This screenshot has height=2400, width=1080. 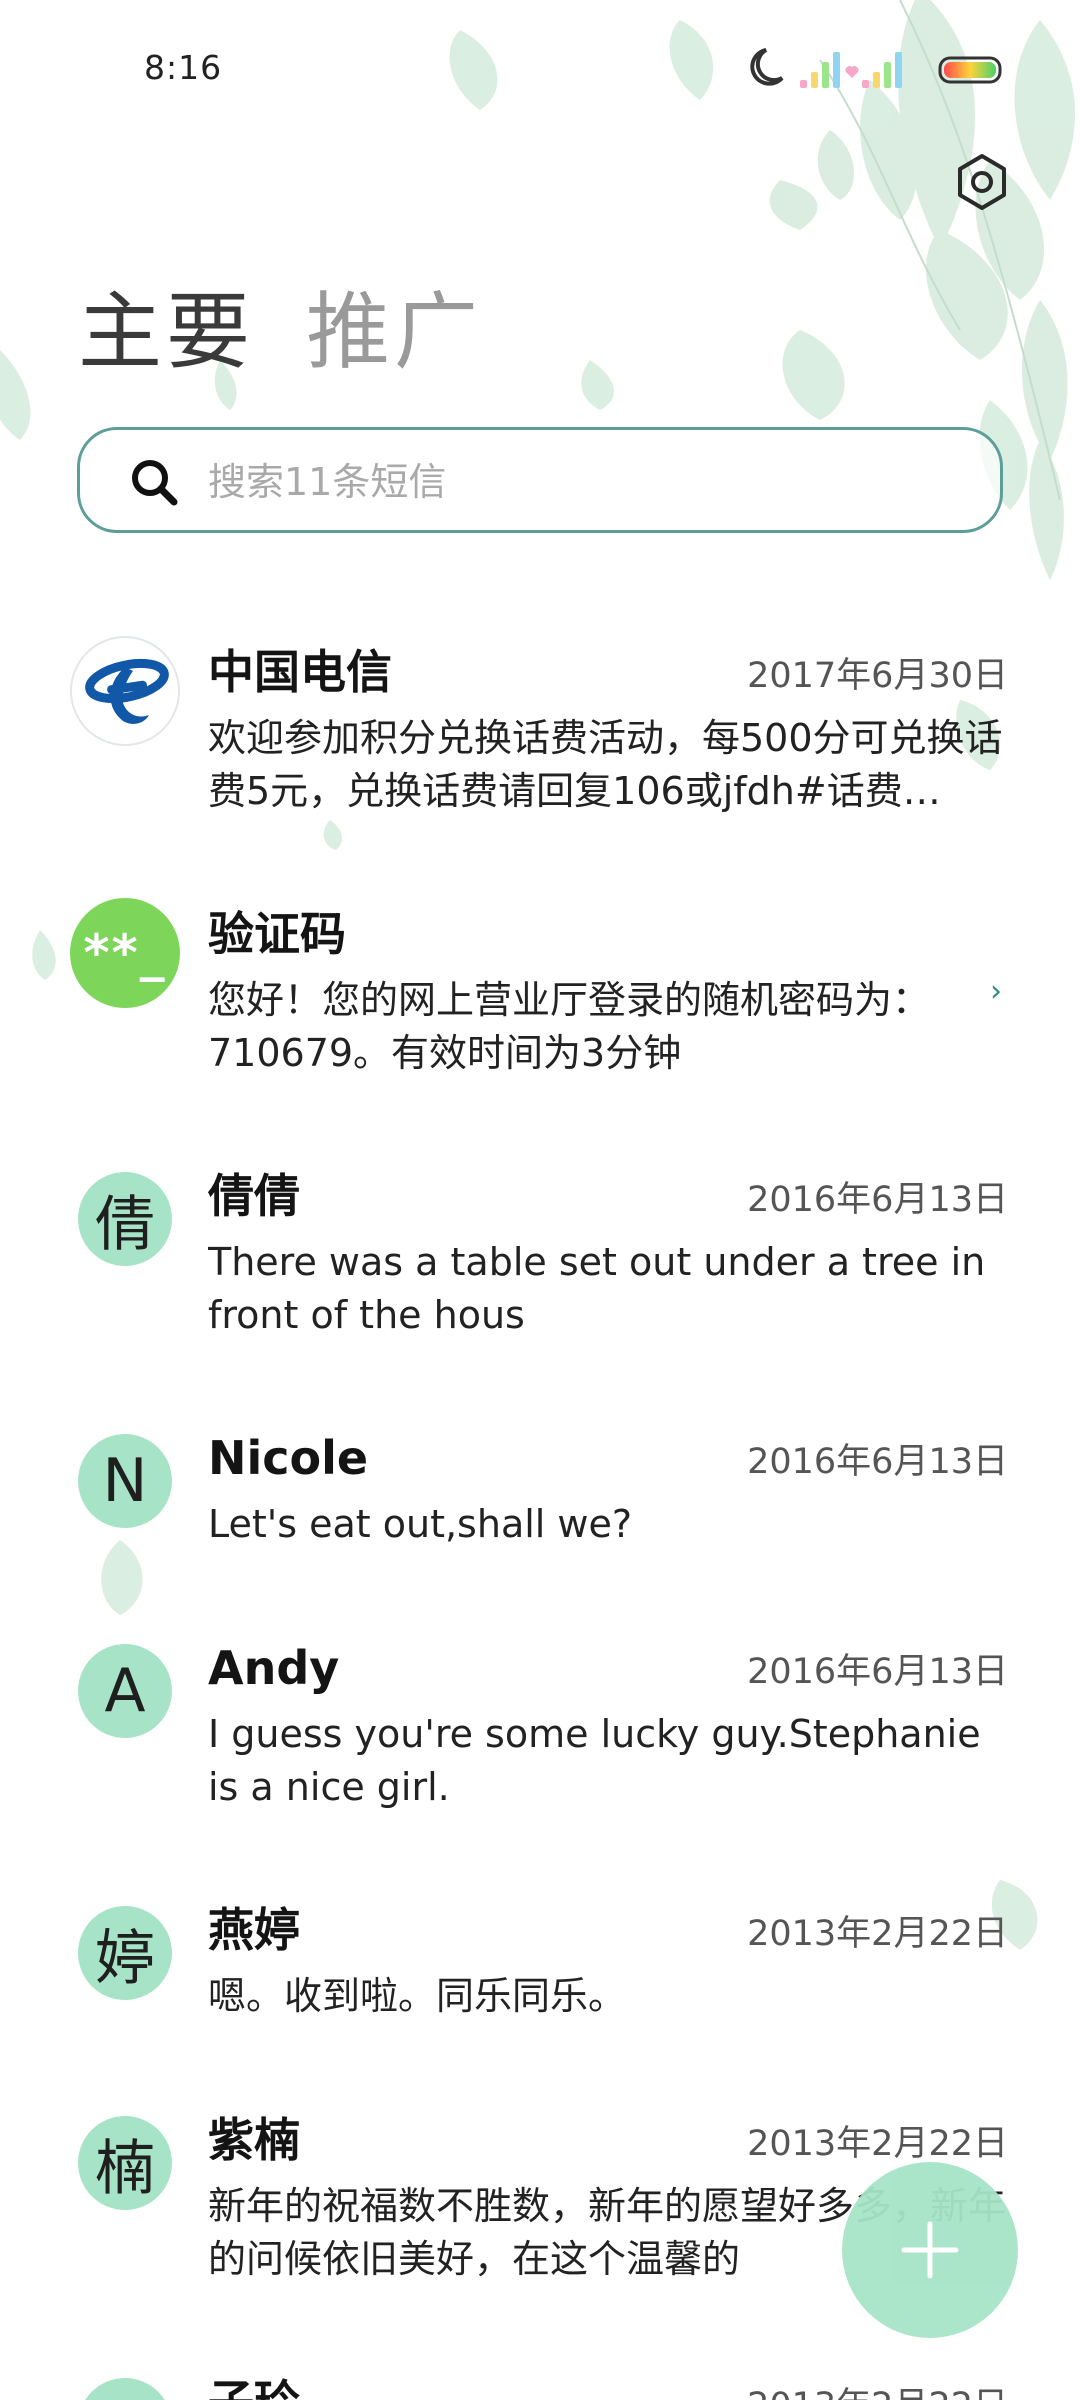 I want to click on battery-icon, so click(x=970, y=70).